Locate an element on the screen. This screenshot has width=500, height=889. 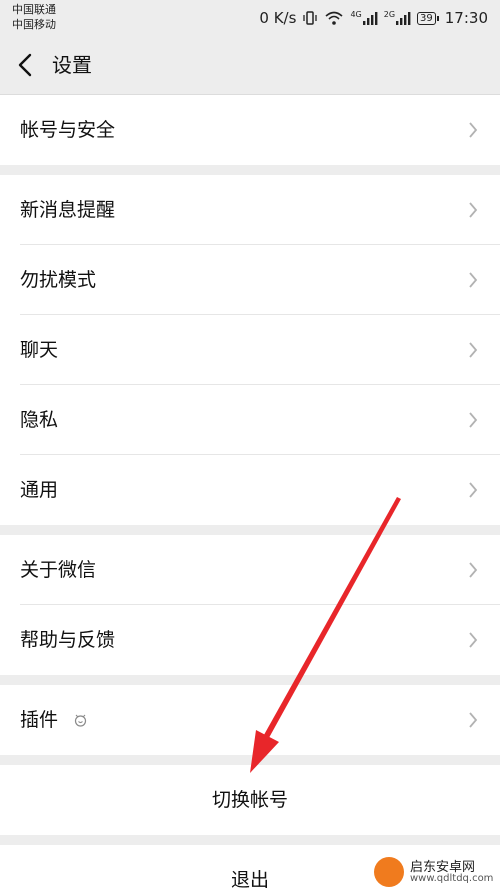
settings-item-label: 新消息提醒 is located at coordinates (68, 210).